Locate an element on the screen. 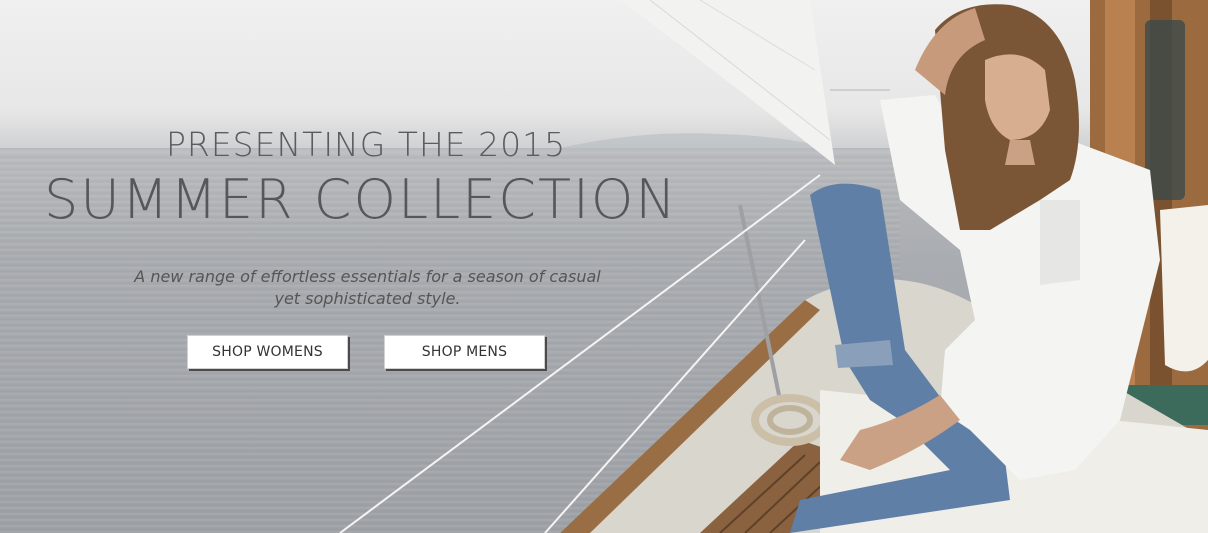 The image size is (1208, 533). shop-mens-button: SHOP MENS is located at coordinates (464, 352).